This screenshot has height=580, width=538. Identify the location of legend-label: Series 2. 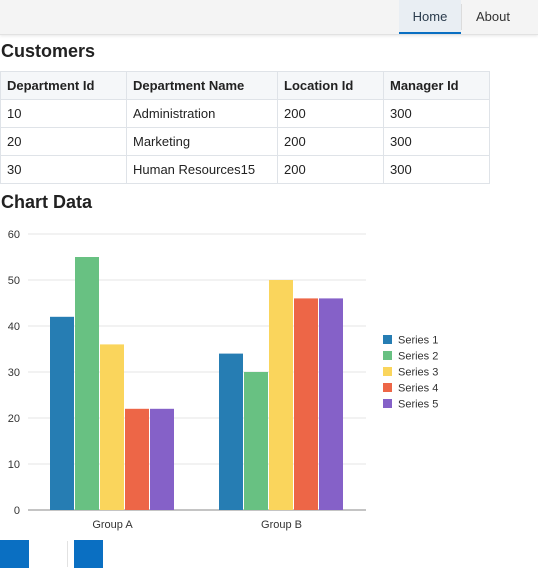
(418, 357).